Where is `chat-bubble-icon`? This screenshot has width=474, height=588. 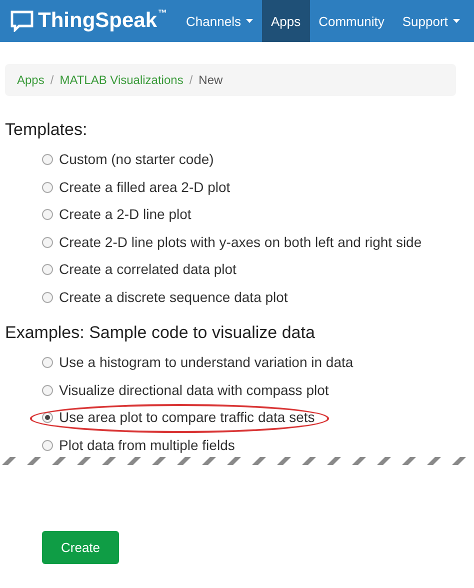 chat-bubble-icon is located at coordinates (22, 21).